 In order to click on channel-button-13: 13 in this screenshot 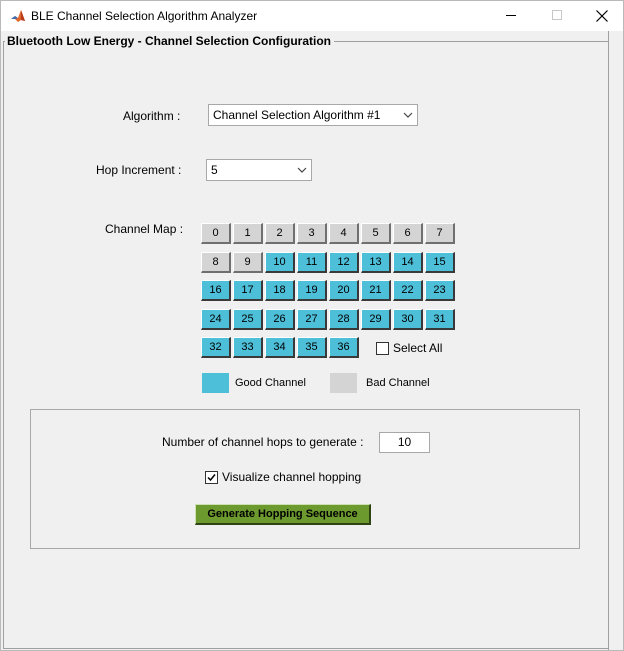, I will do `click(376, 262)`.